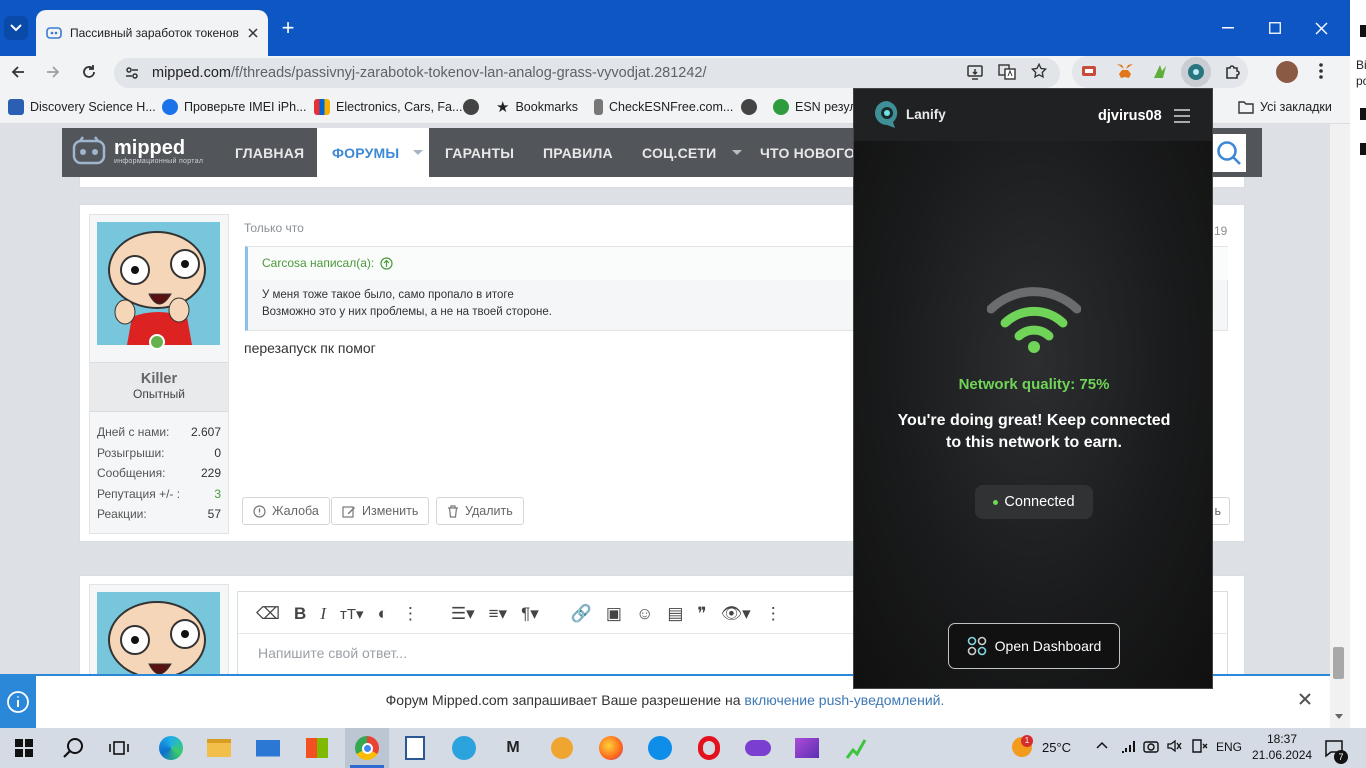 This screenshot has height=768, width=1366. What do you see at coordinates (611, 748) in the screenshot?
I see `firefox-app` at bounding box center [611, 748].